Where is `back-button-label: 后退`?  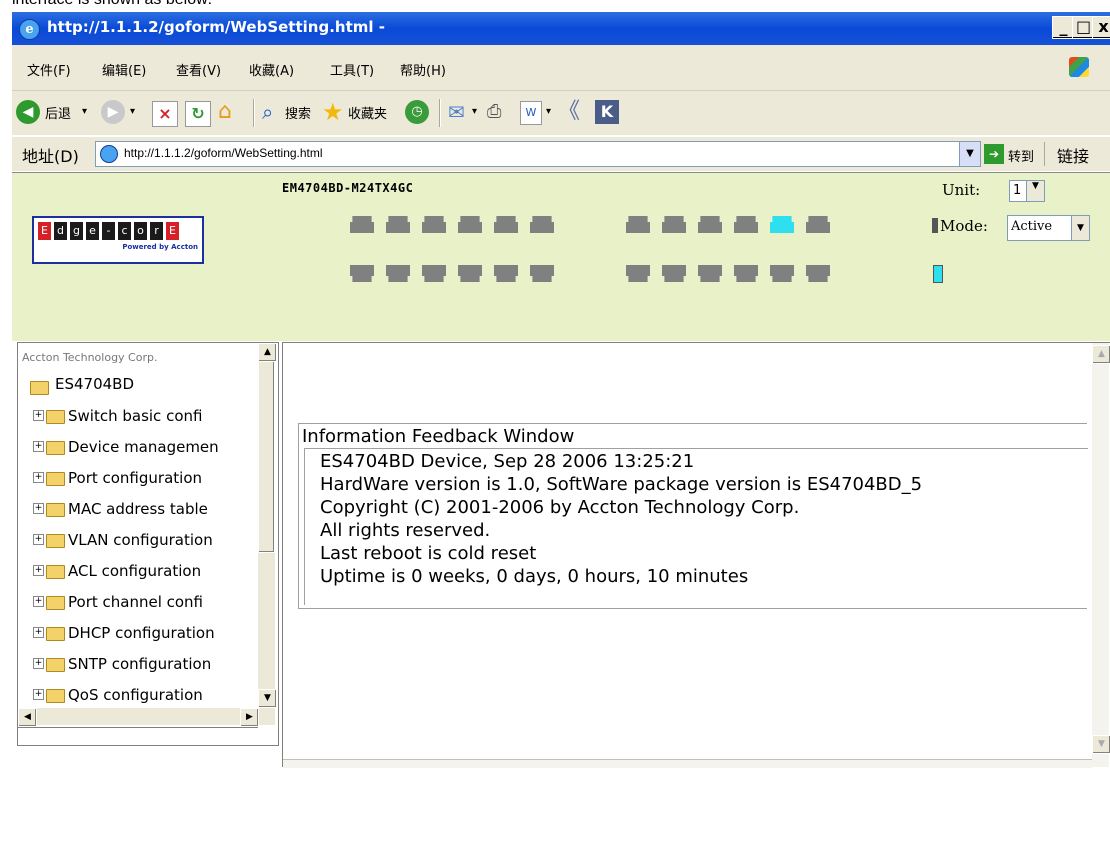
back-button-label: 后退 is located at coordinates (58, 112).